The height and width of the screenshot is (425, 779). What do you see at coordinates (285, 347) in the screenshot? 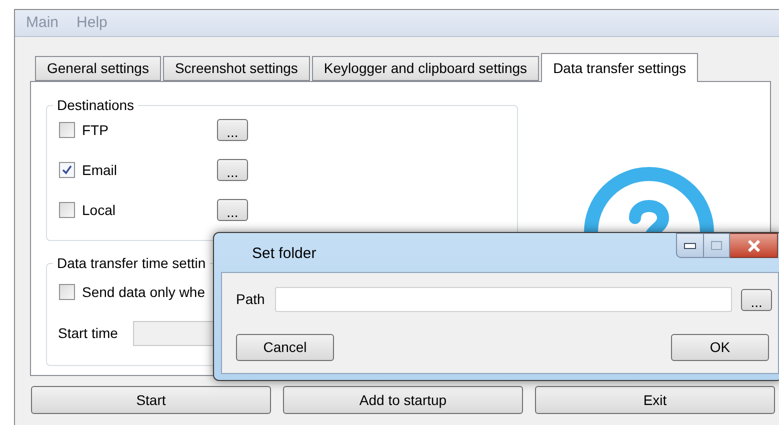
I see `dialog-button: Cancel` at bounding box center [285, 347].